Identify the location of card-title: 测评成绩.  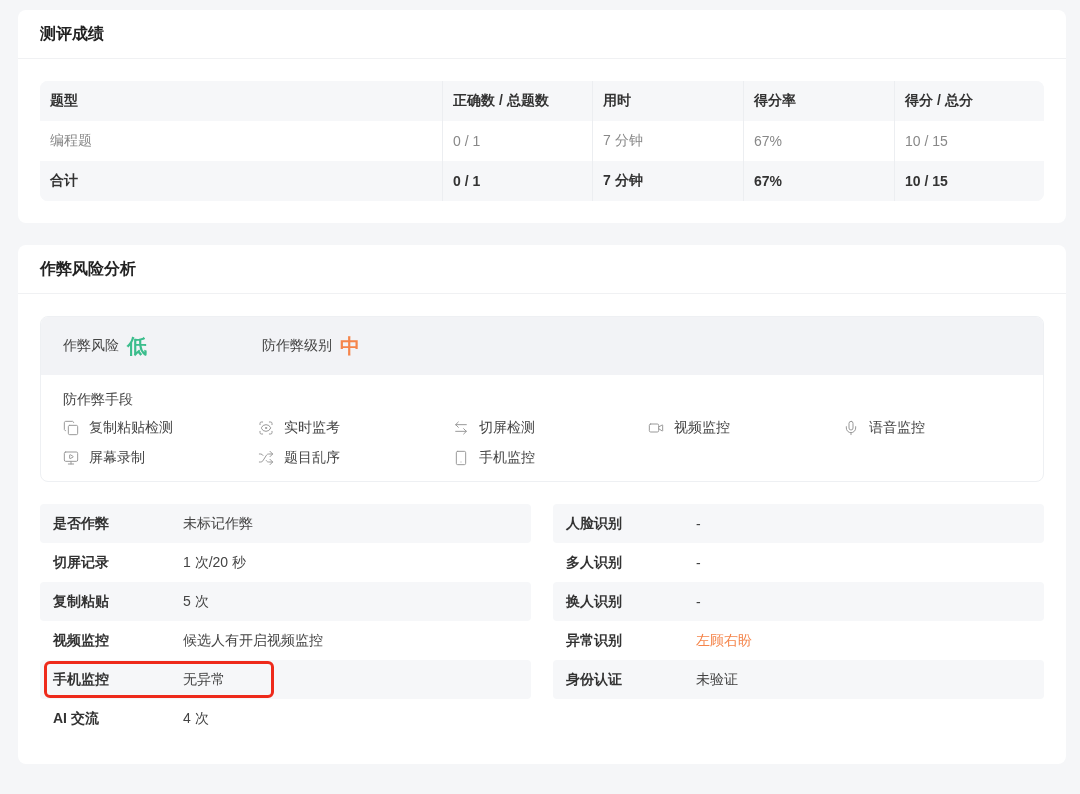
(72, 33).